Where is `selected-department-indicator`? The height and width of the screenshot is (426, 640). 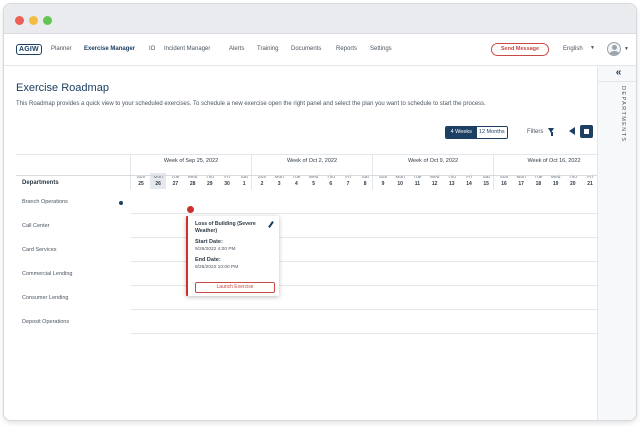
selected-department-indicator is located at coordinates (121, 203).